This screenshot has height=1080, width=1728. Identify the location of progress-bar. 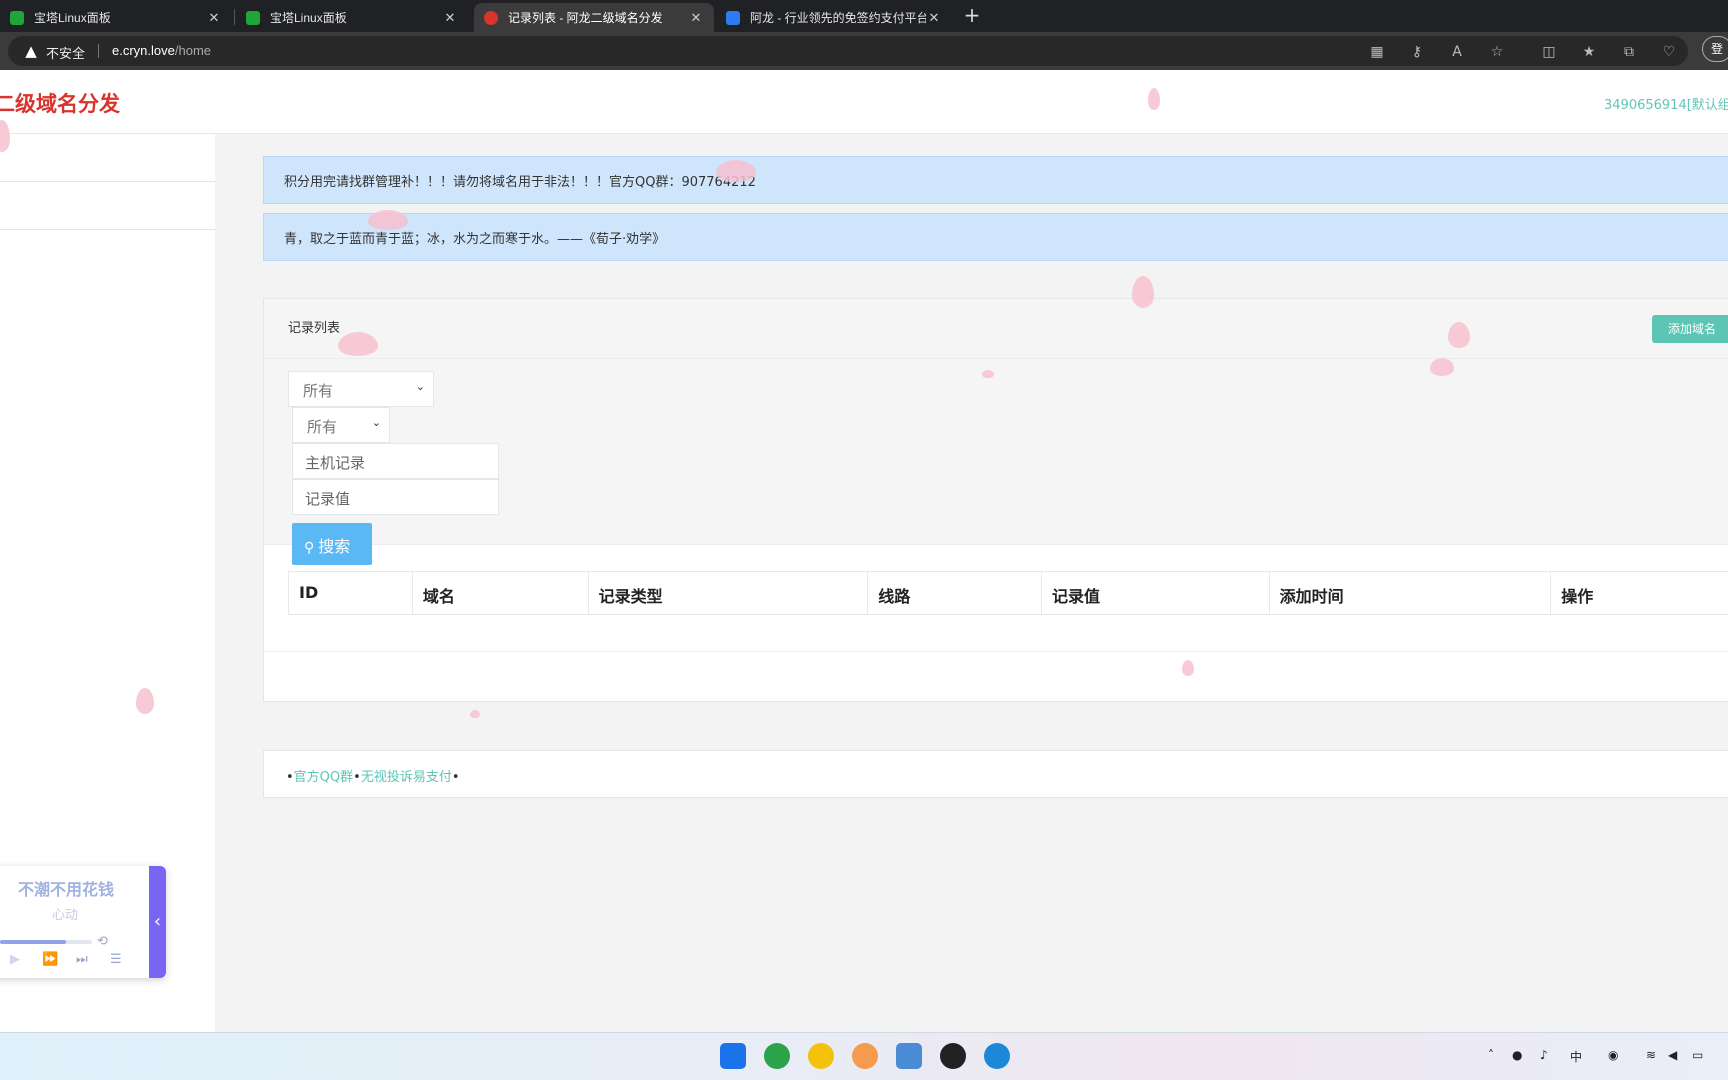
(46, 942).